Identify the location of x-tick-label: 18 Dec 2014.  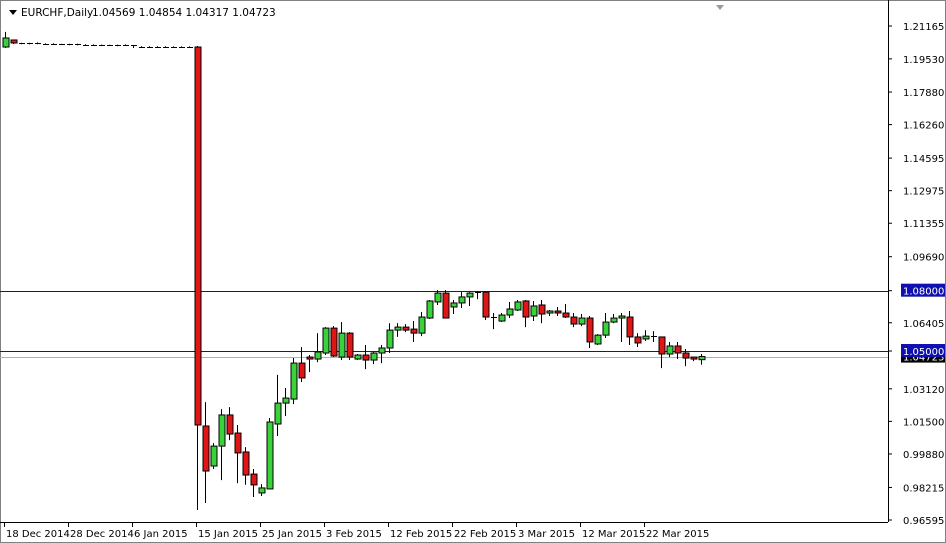
(38, 534).